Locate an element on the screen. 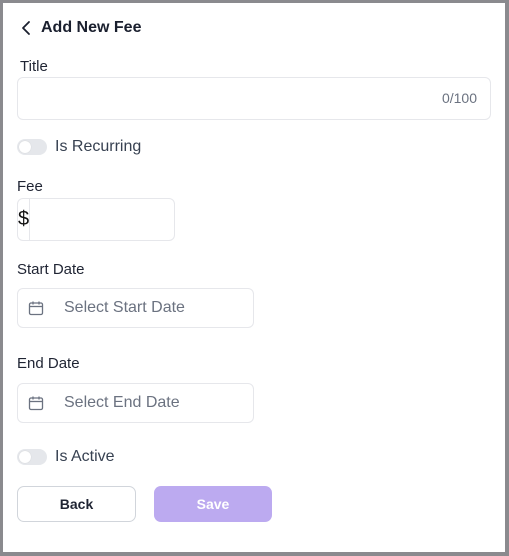 The width and height of the screenshot is (509, 556). start-date-picker: Select Start Date is located at coordinates (135, 308).